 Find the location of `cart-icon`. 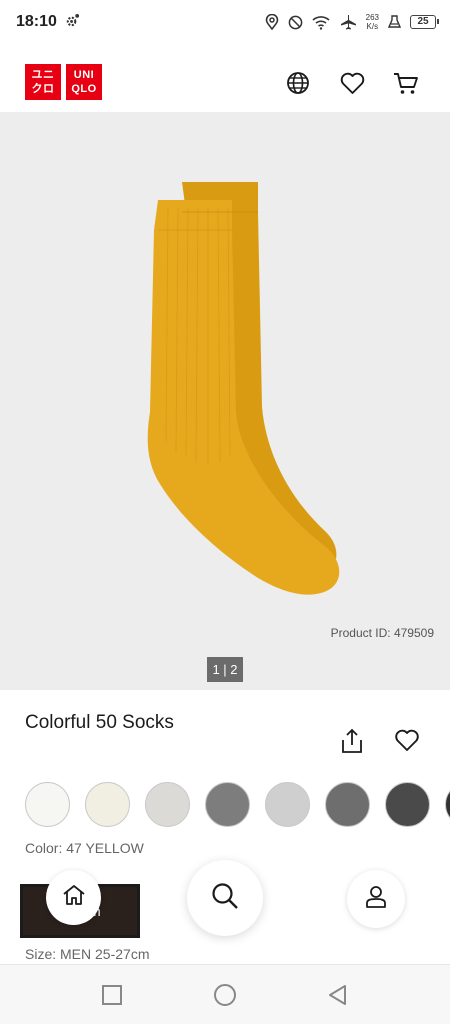

cart-icon is located at coordinates (406, 83).